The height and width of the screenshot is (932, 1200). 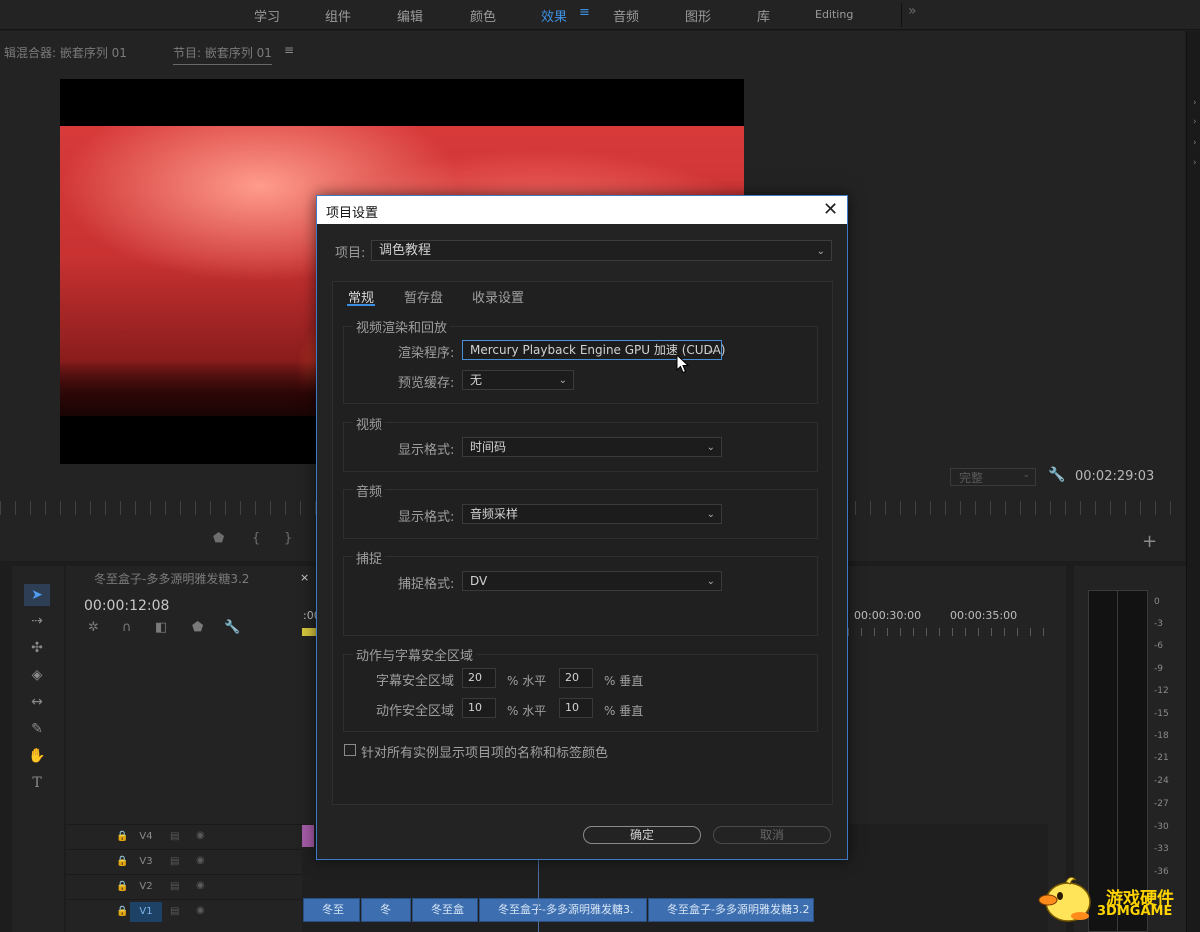 I want to click on preview-cache-value: 无, so click(x=476, y=380).